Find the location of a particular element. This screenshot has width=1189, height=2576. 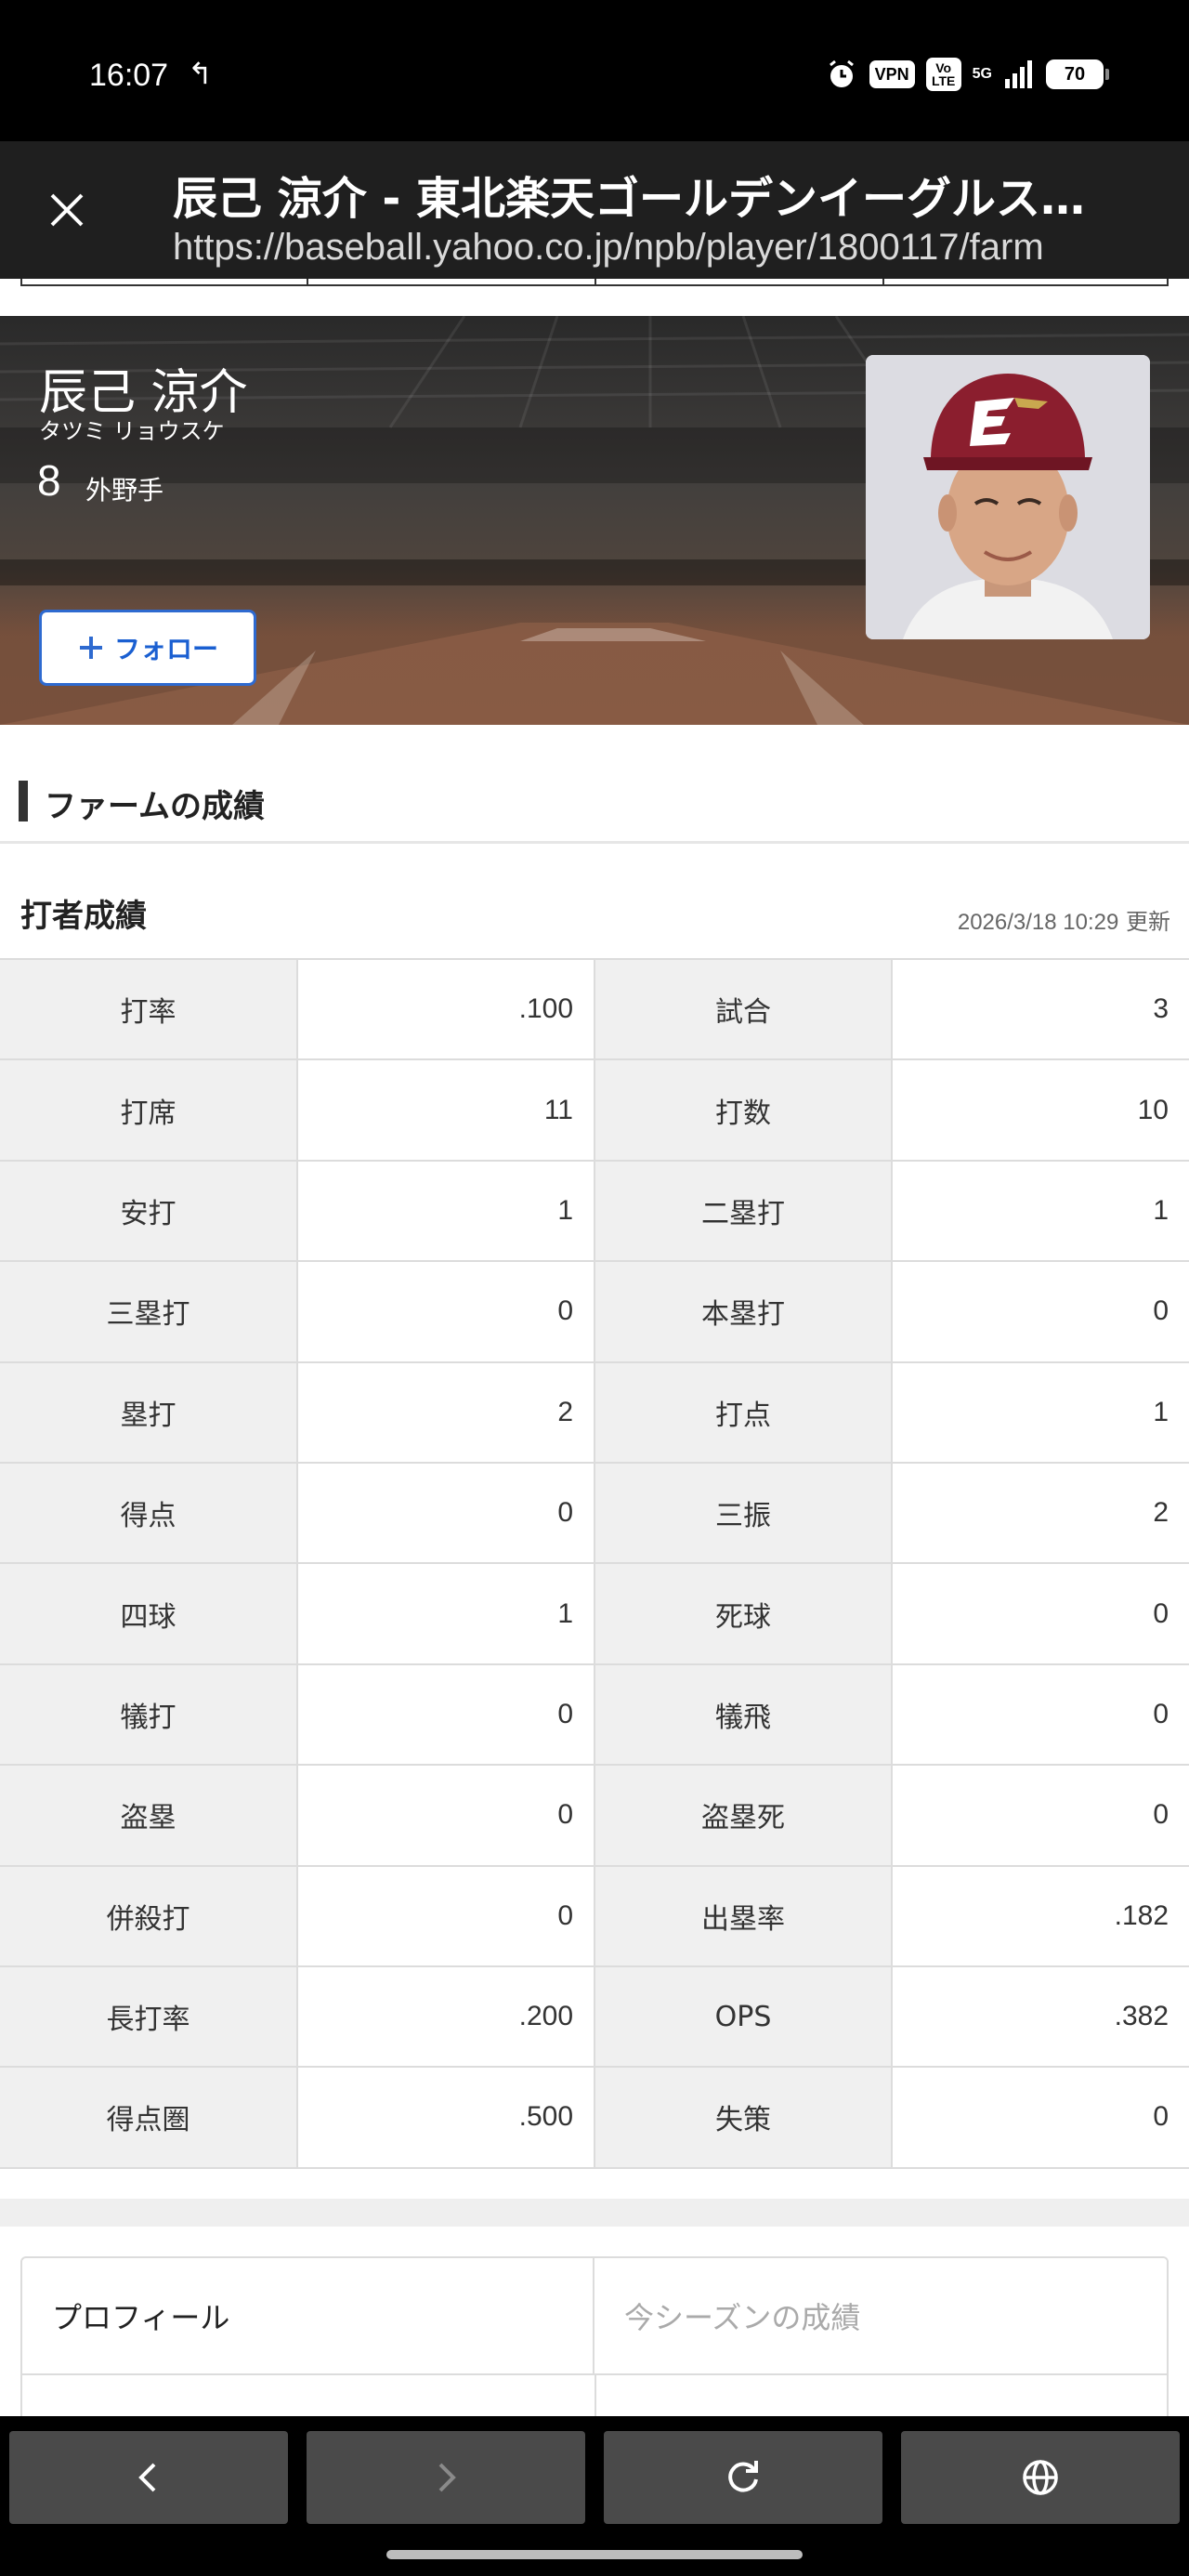

stat-value: 10 is located at coordinates (1040, 1110).